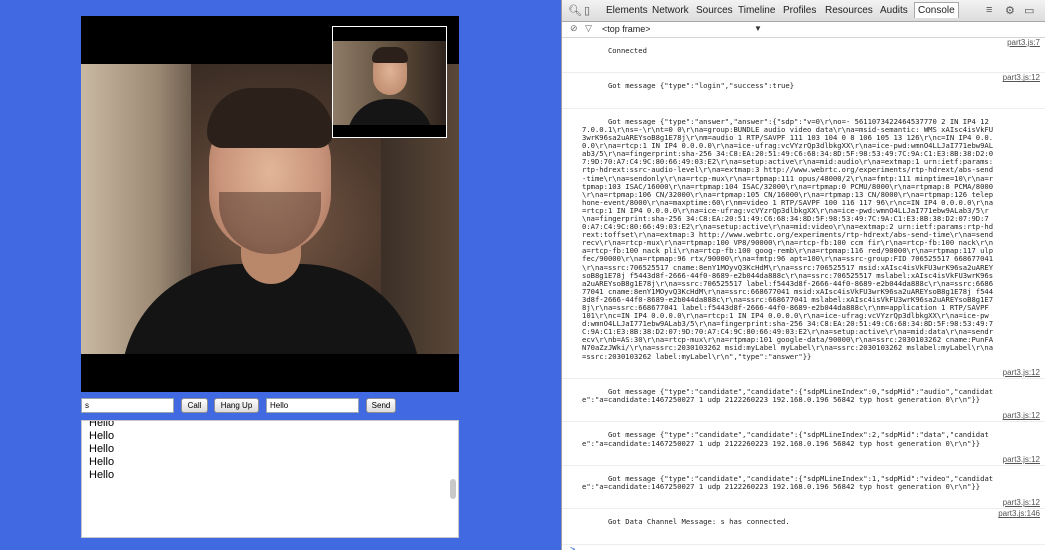 Image resolution: width=1045 pixels, height=550 pixels. Describe the element at coordinates (799, 10) in the screenshot. I see `tab-profiles: Profiles` at that location.